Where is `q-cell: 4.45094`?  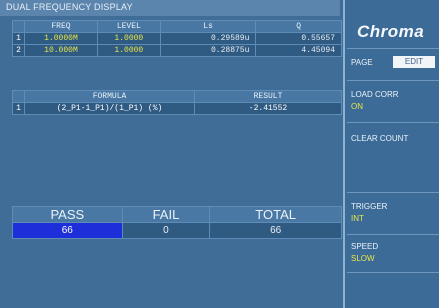 q-cell: 4.45094 is located at coordinates (298, 50).